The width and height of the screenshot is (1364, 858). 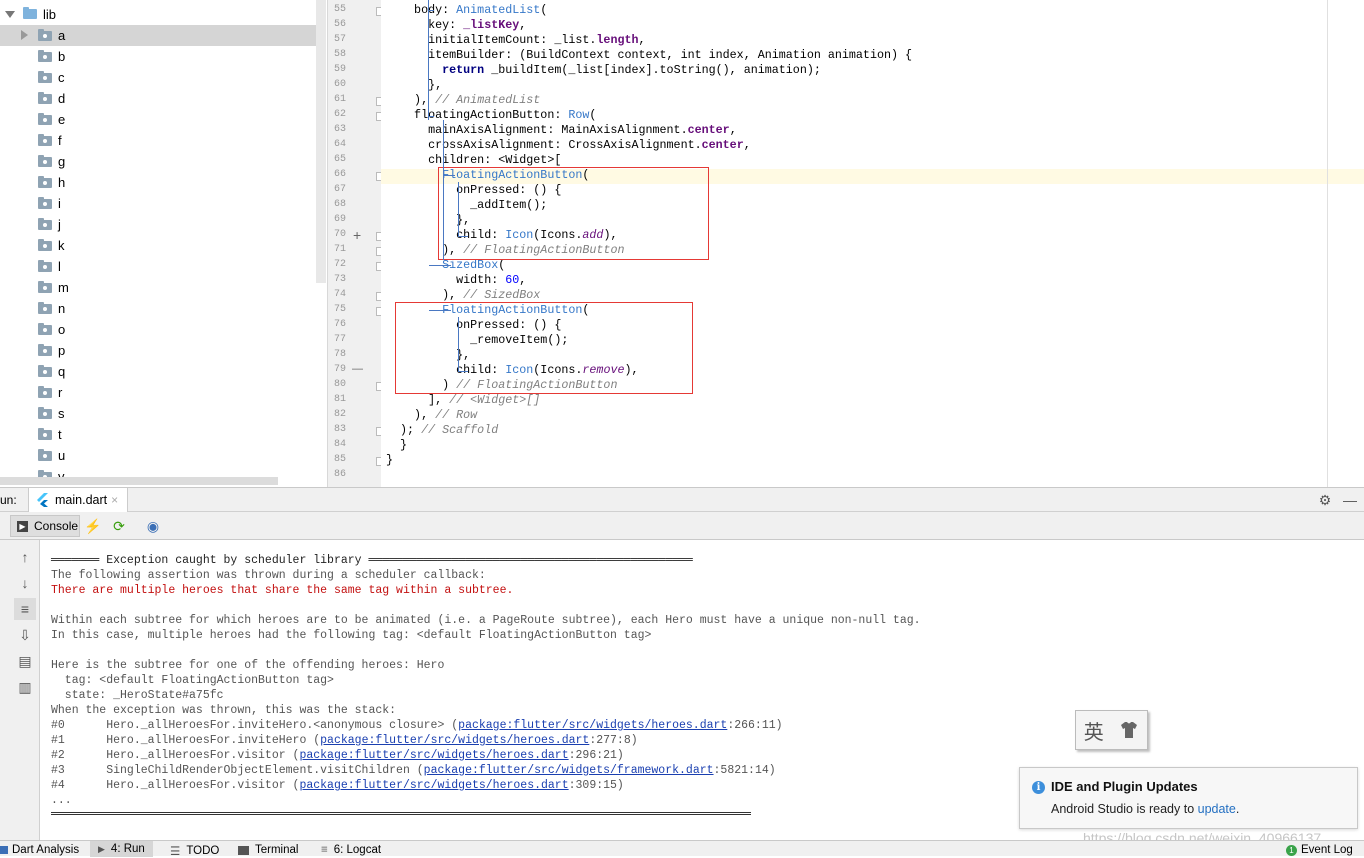 I want to click on print-icon: ▤, so click(x=25, y=661).